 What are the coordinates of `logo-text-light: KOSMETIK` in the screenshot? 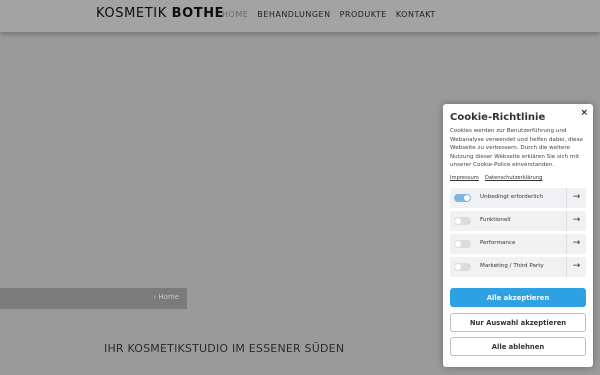 It's located at (131, 13).